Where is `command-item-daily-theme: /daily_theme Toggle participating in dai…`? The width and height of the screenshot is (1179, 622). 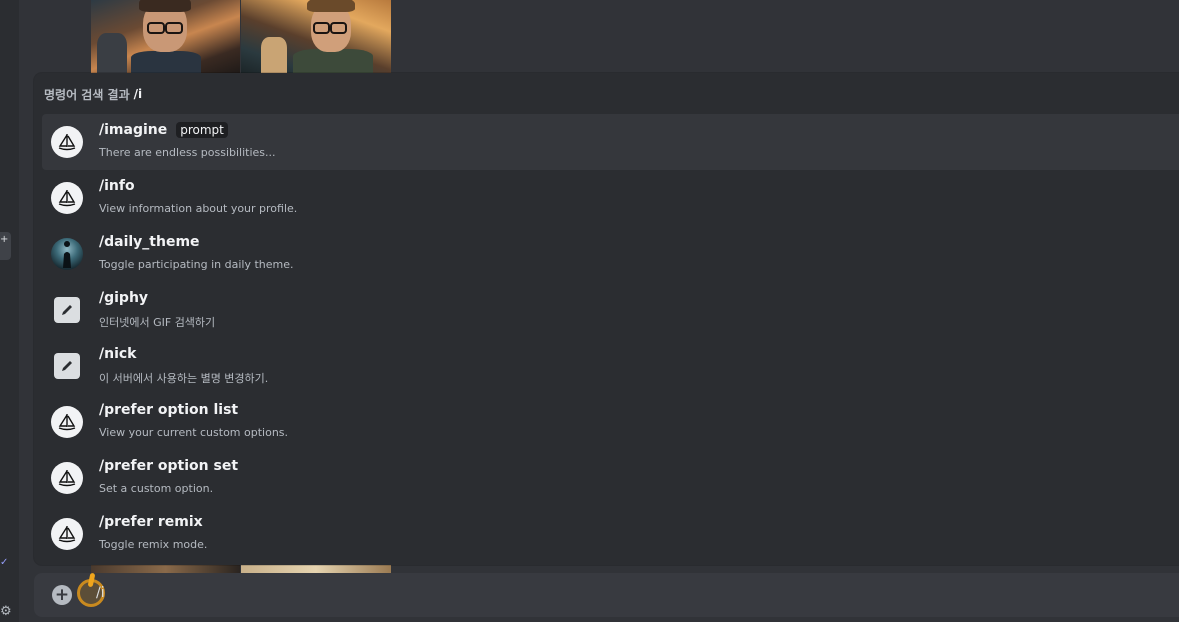 command-item-daily-theme: /daily_theme Toggle participating in dai… is located at coordinates (610, 254).